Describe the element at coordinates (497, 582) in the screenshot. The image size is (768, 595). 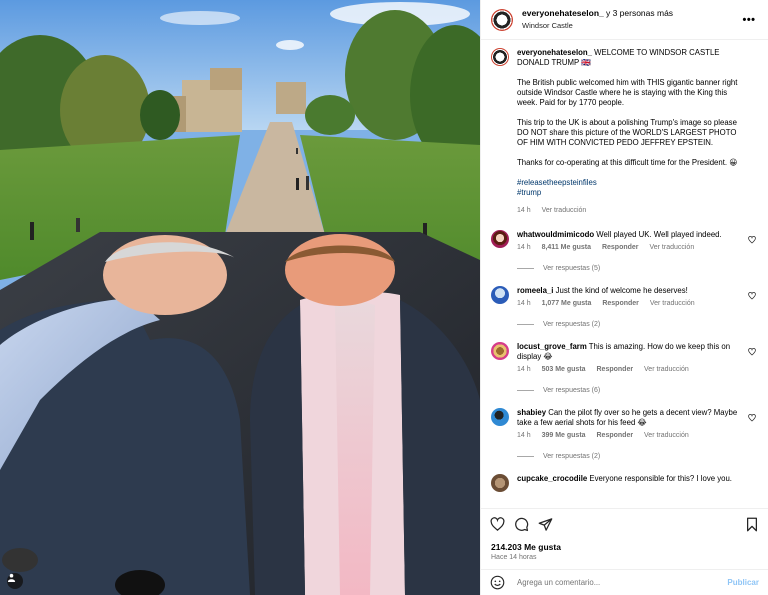
I see `emoji-icon` at that location.